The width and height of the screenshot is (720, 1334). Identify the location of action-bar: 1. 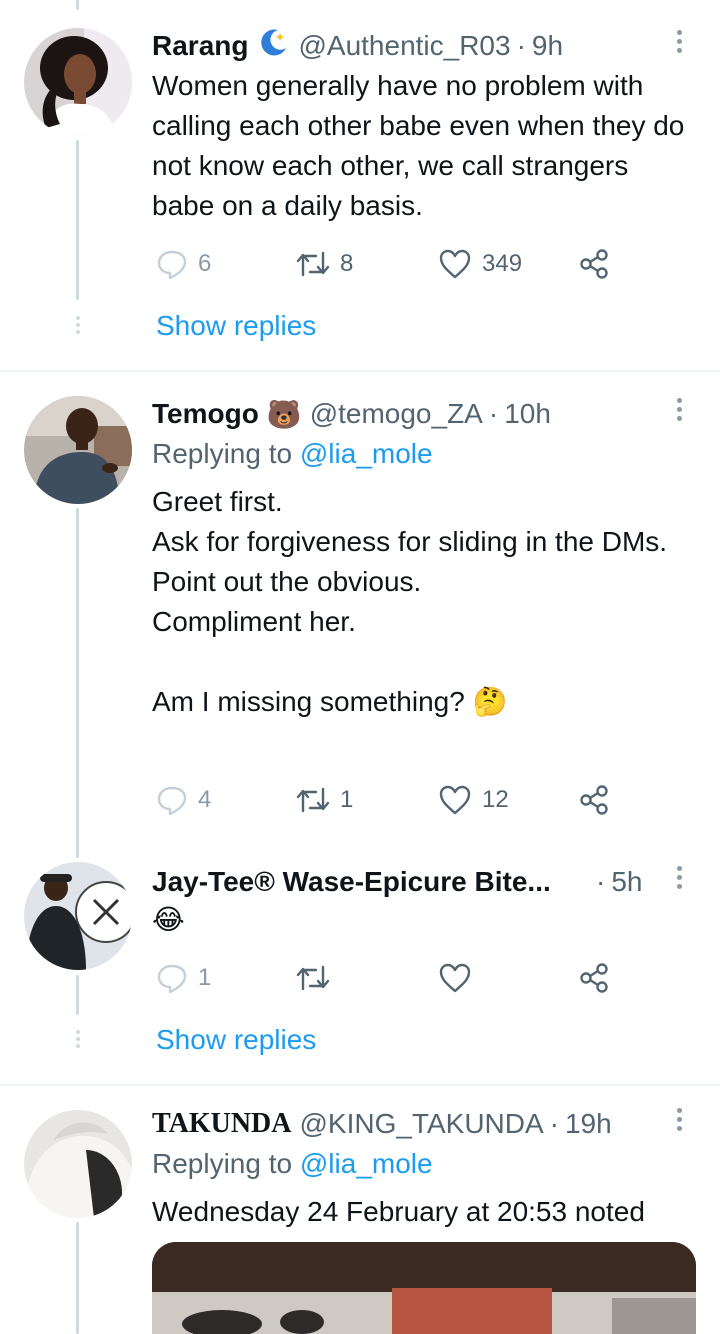
(387, 978).